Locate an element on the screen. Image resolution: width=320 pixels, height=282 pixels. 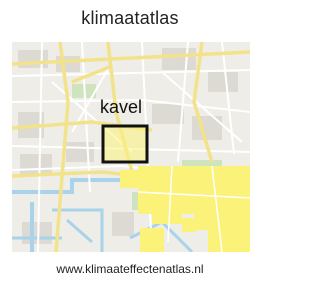
source-url: www.klimaateffectenatlas.nl is located at coordinates (130, 269).